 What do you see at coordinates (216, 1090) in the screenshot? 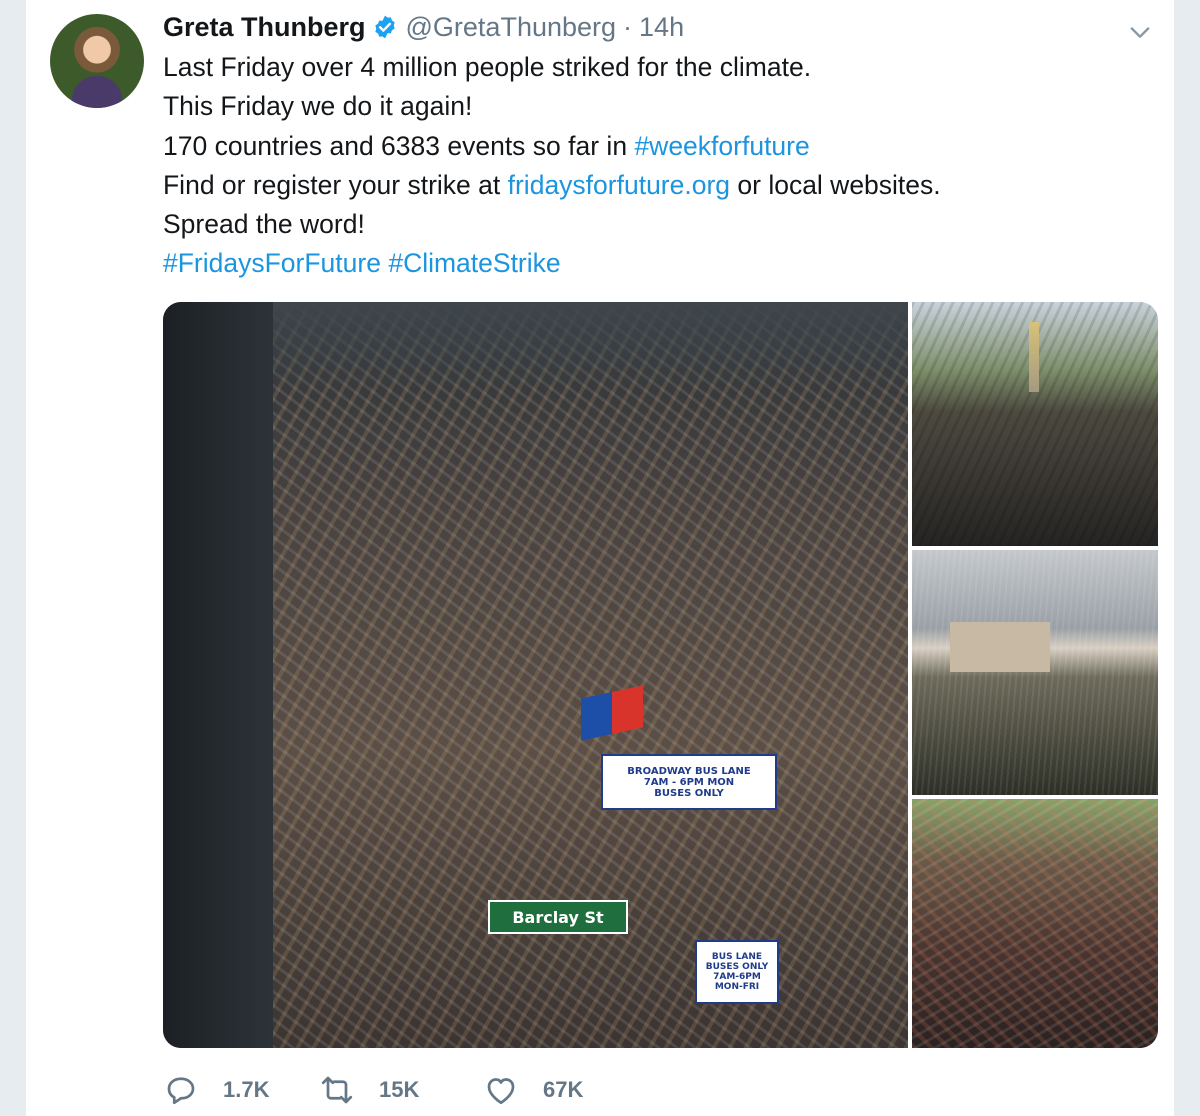
I see `reply-button: 1.7K` at bounding box center [216, 1090].